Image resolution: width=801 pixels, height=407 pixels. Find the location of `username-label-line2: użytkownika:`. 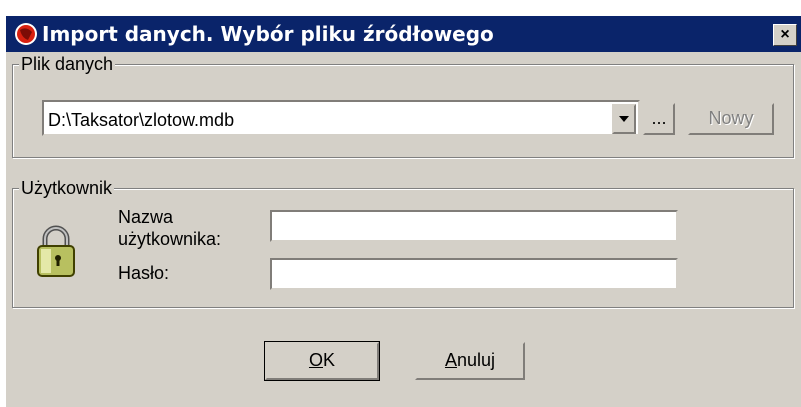

username-label-line2: użytkownika: is located at coordinates (170, 239).